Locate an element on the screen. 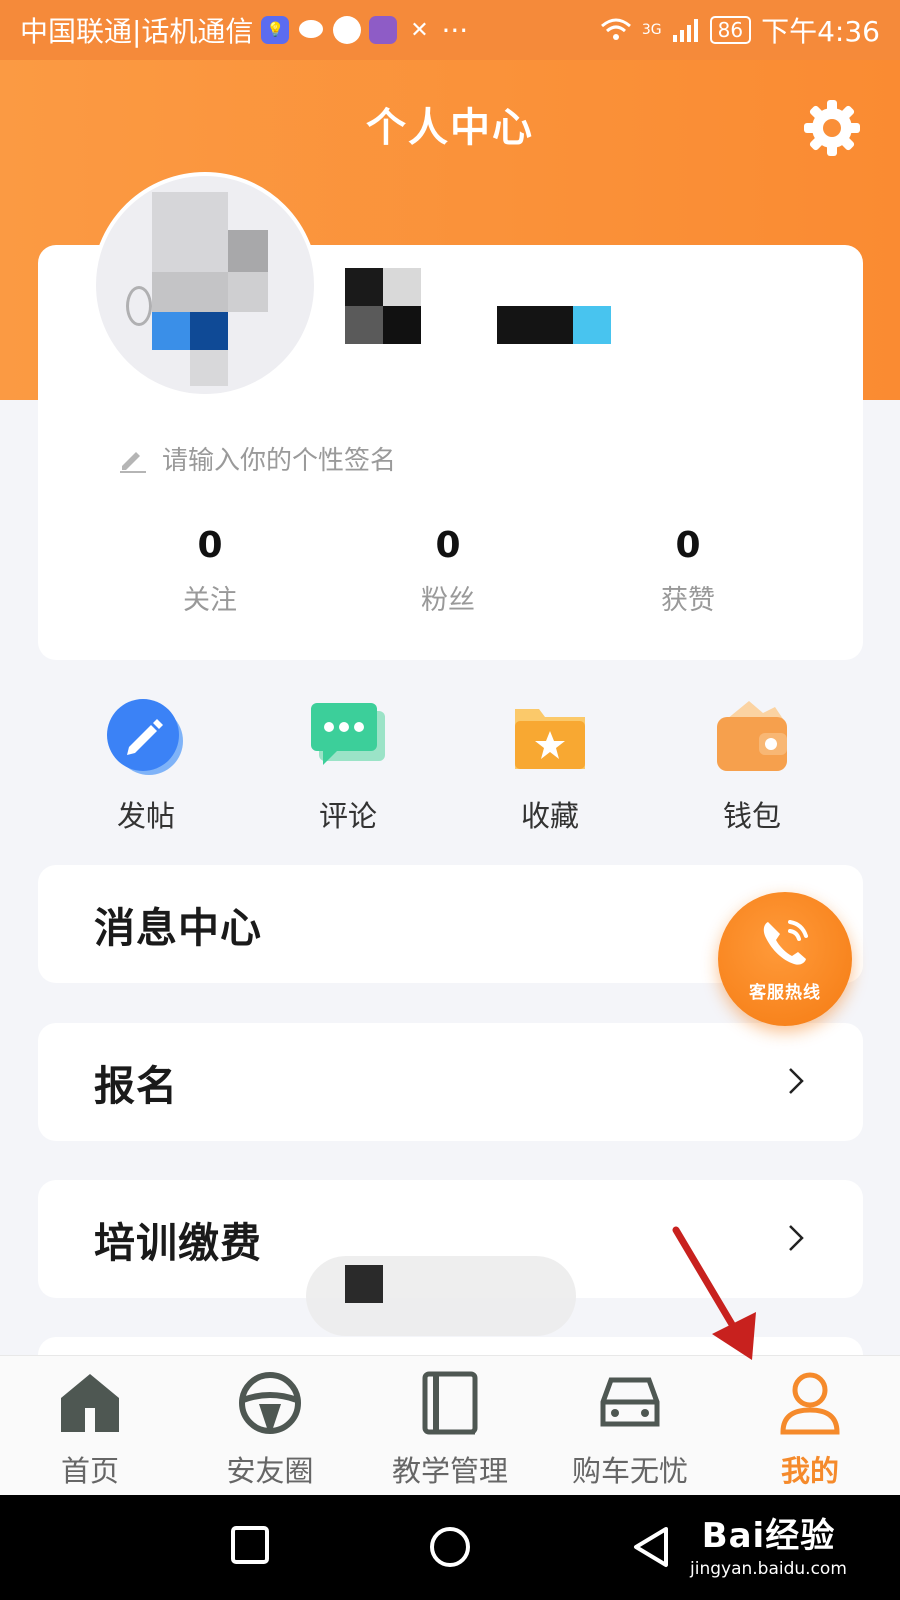  quick-action-post: 发帖 is located at coordinates (146, 765).